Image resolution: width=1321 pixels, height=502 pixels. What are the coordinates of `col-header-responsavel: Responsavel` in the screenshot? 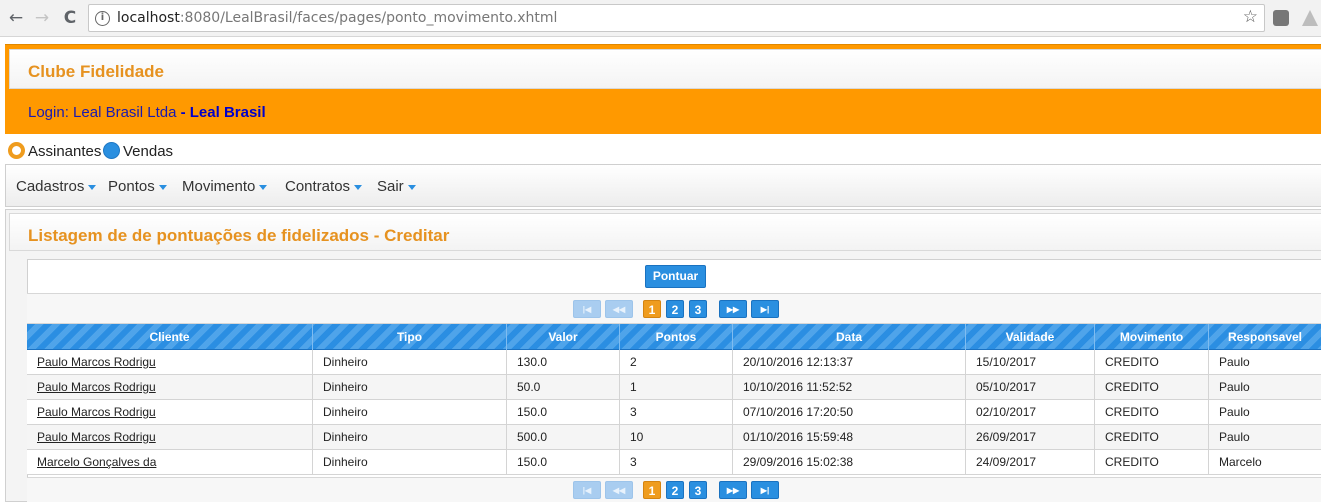 It's located at (1265, 337).